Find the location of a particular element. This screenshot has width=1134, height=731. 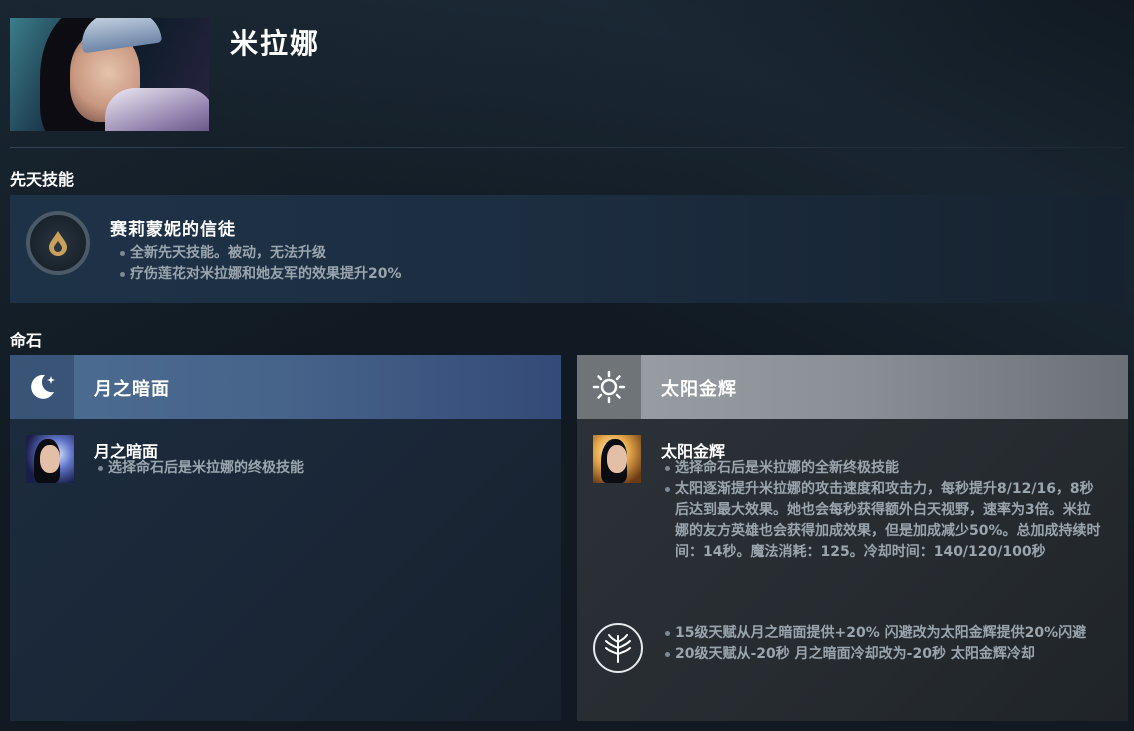

list-item: 选择命石后是米拉娜的终极技能 is located at coordinates (199, 468).